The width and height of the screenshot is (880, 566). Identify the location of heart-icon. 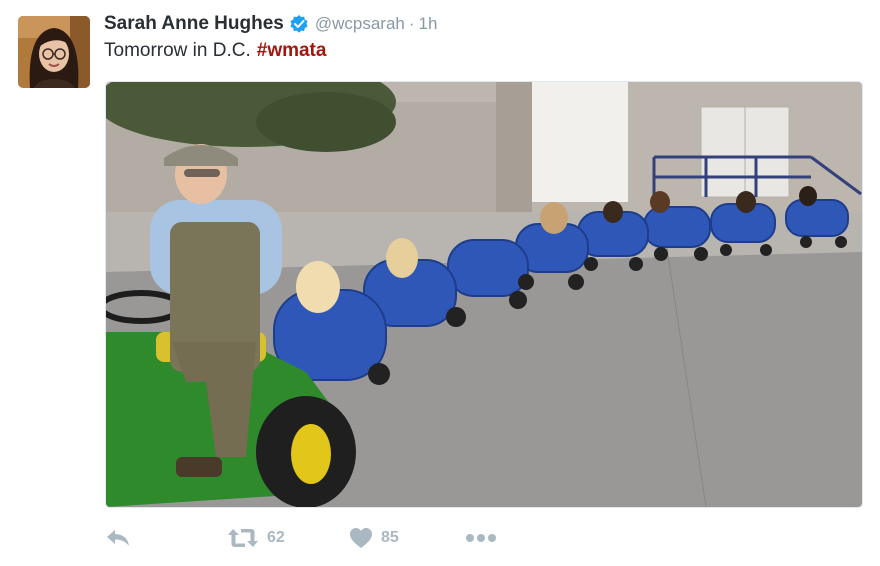
(361, 538).